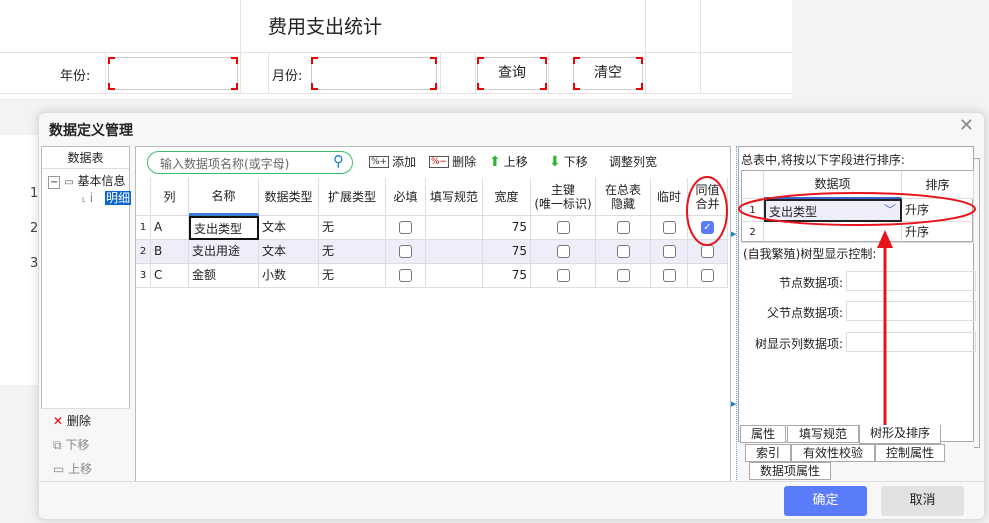  I want to click on annotation-arrow-head, so click(885, 239).